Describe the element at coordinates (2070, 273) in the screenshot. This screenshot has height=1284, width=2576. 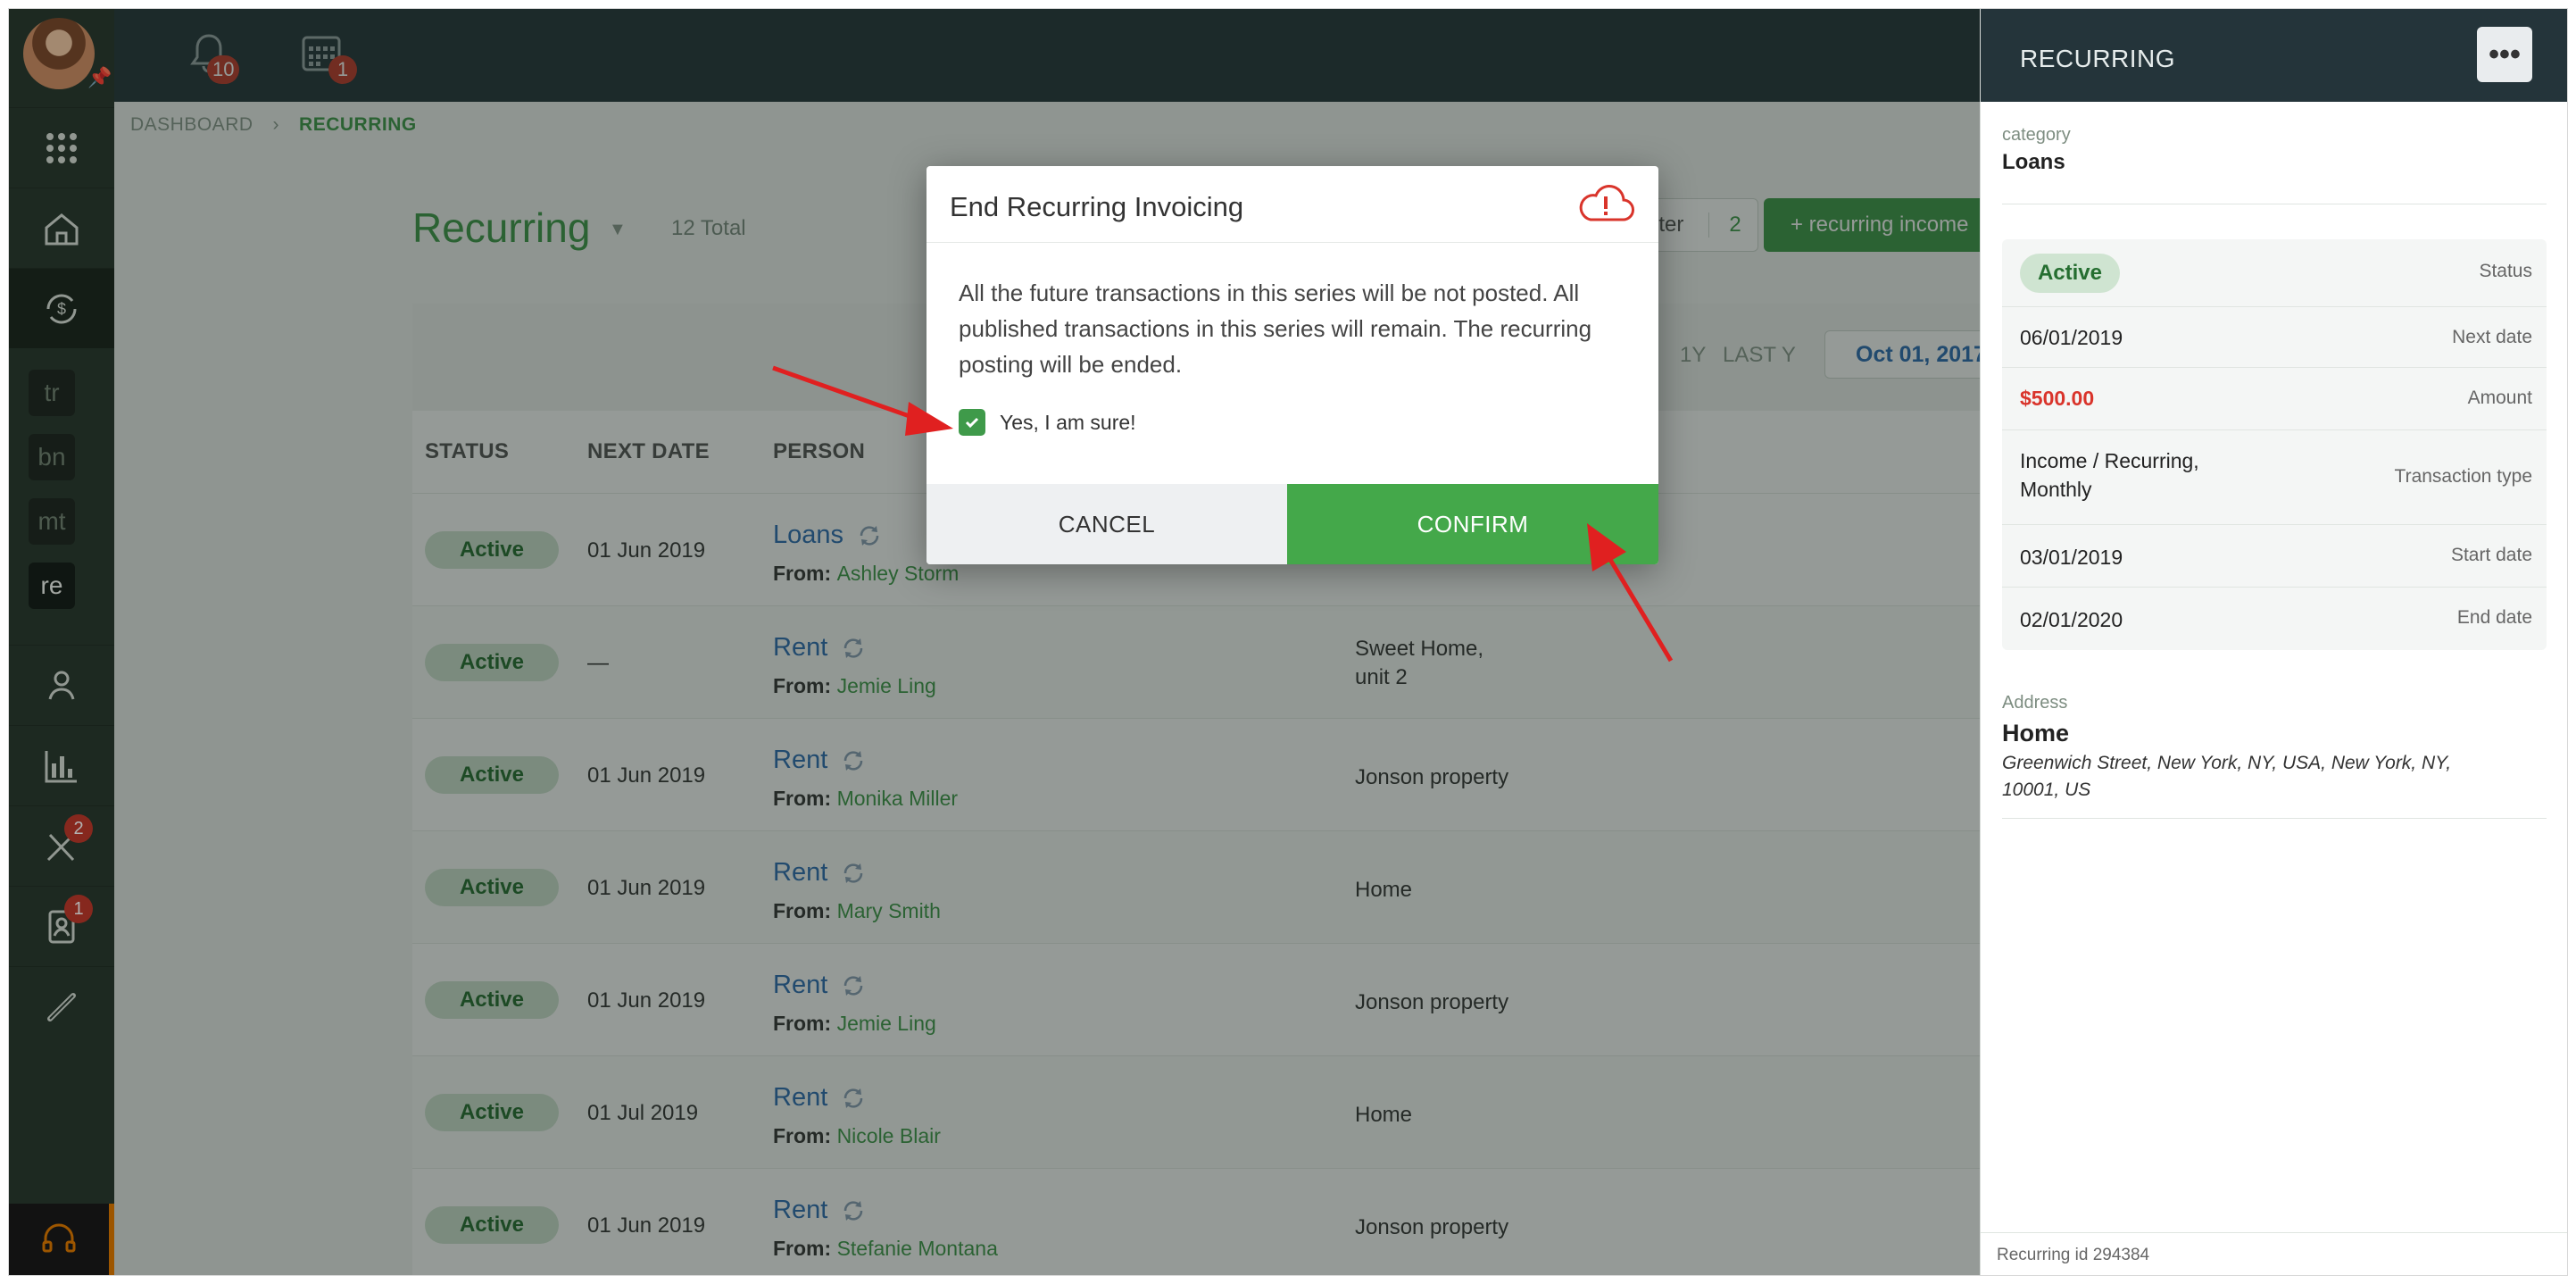
I see `status-badge: Active` at that location.